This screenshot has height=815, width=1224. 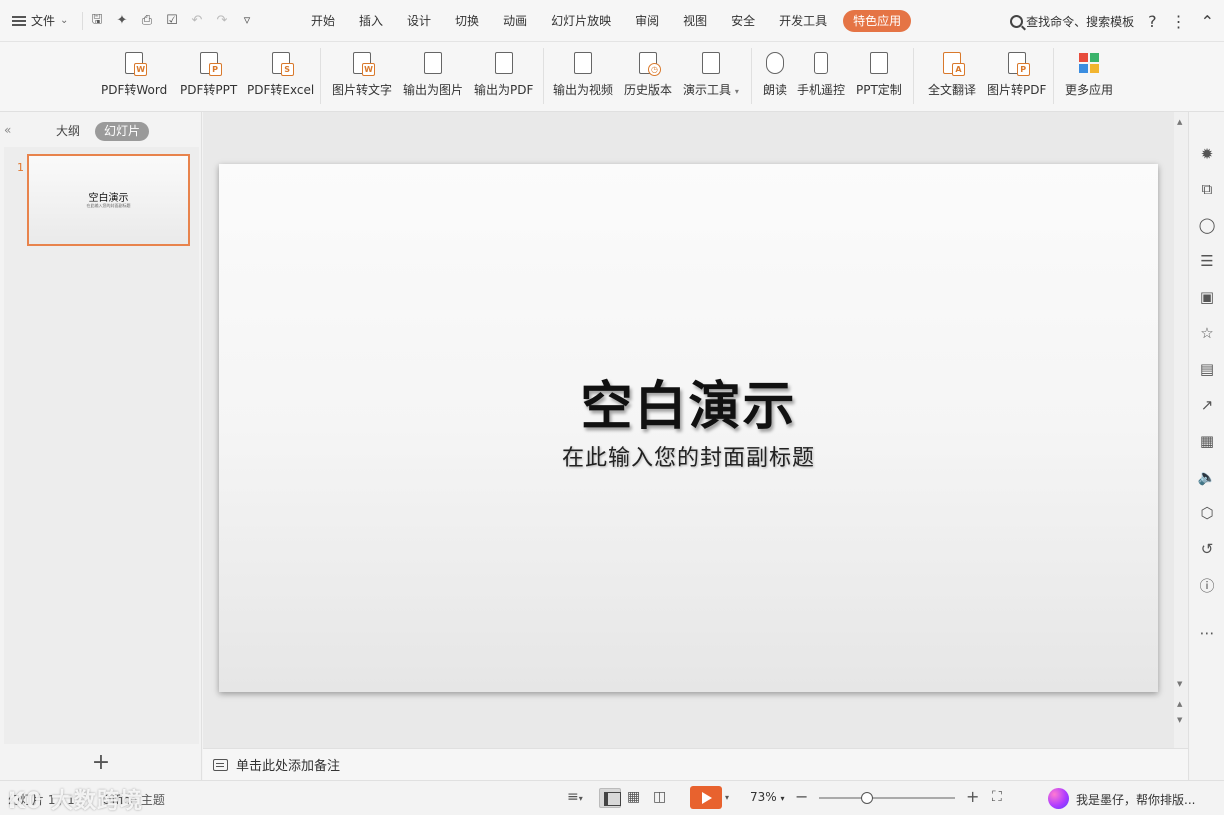 I want to click on tab-transitions: 切换, so click(x=467, y=21).